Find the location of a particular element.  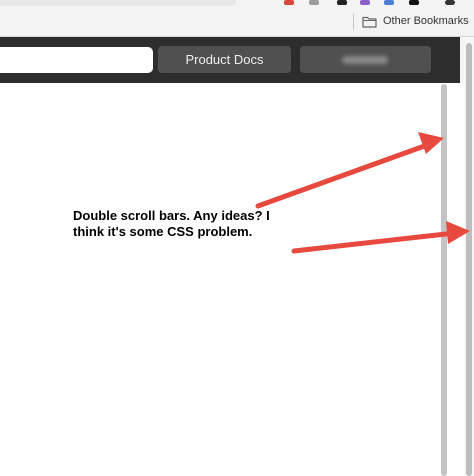

outer-scrollbar is located at coordinates (469, 256).